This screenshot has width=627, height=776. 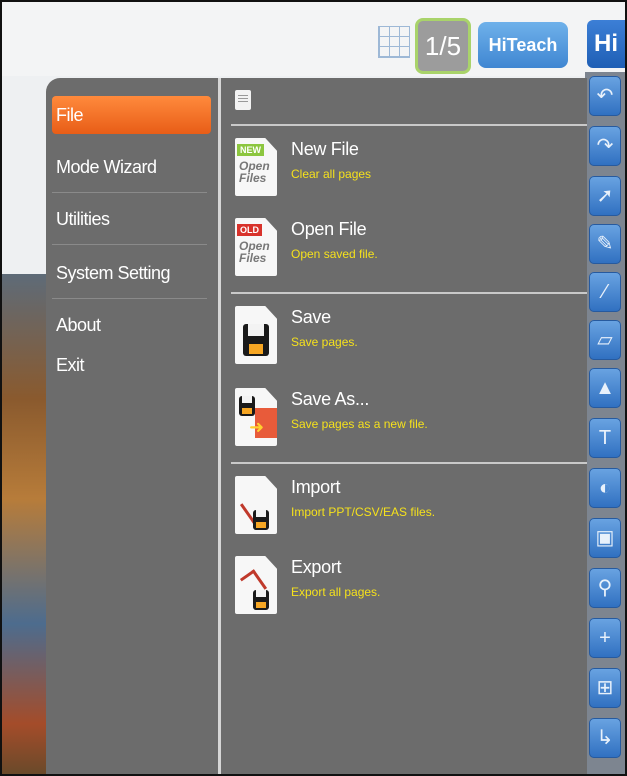 I want to click on new-file-item: NEW Open Files New File Clear all pages, so click(x=410, y=173).